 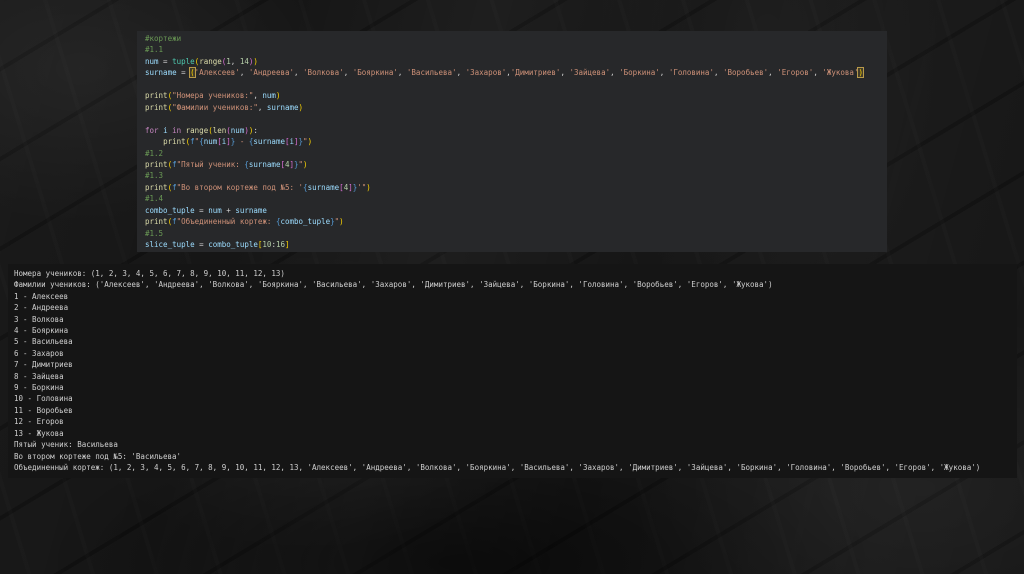 What do you see at coordinates (43, 399) in the screenshot?
I see `console-line: 10 - Головина` at bounding box center [43, 399].